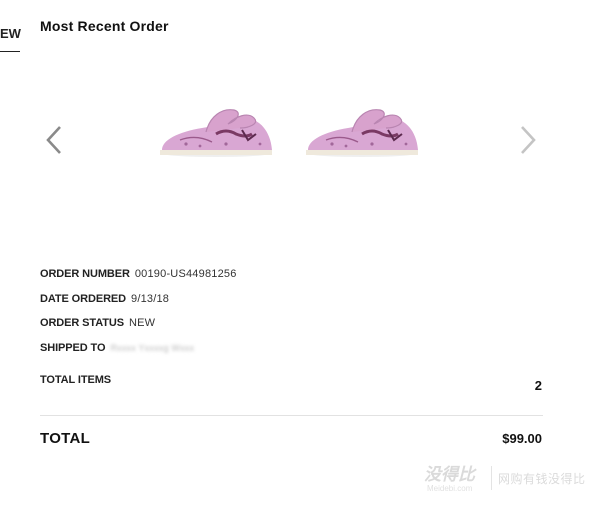  What do you see at coordinates (104, 26) in the screenshot?
I see `page-title: Most Recent Order` at bounding box center [104, 26].